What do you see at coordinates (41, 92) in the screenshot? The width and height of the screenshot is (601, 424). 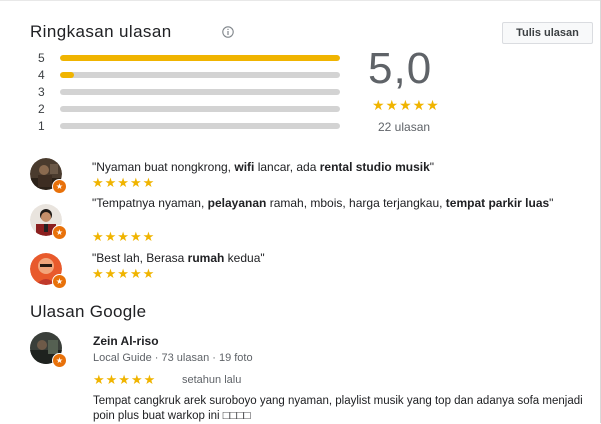 I see `rating-bar-label: 3` at bounding box center [41, 92].